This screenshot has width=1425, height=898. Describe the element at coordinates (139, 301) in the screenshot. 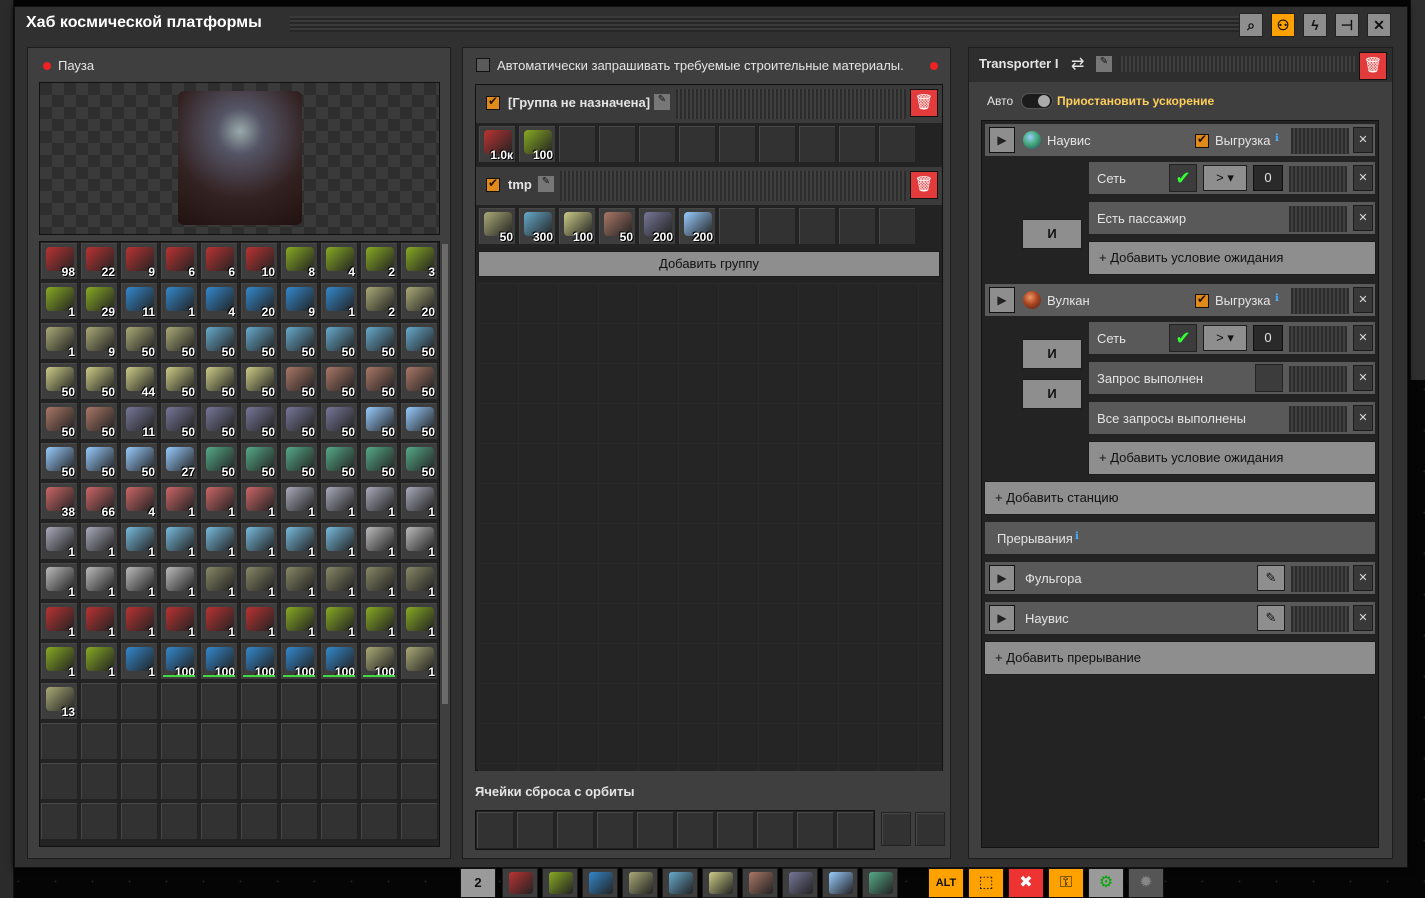

I see `item-slot: 11` at that location.